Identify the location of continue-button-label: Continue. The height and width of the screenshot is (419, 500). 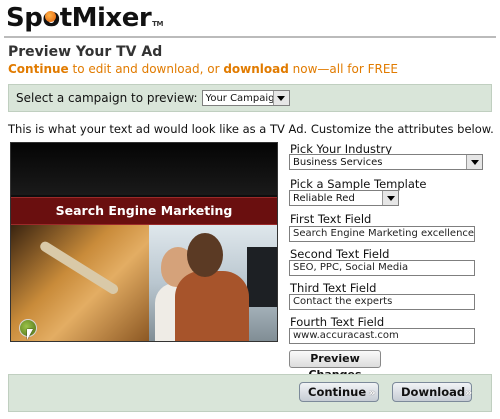
(337, 392).